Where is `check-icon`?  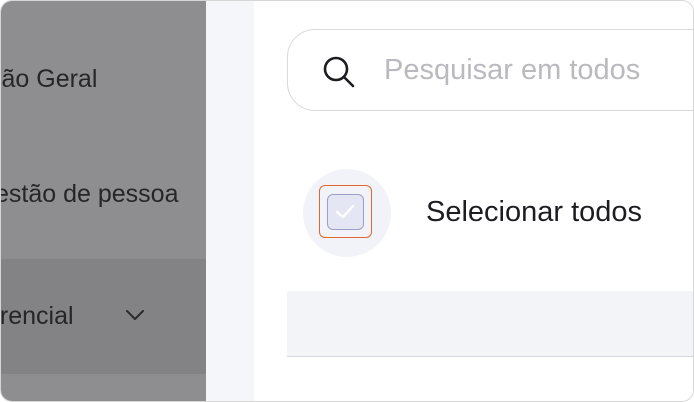
check-icon is located at coordinates (345, 211).